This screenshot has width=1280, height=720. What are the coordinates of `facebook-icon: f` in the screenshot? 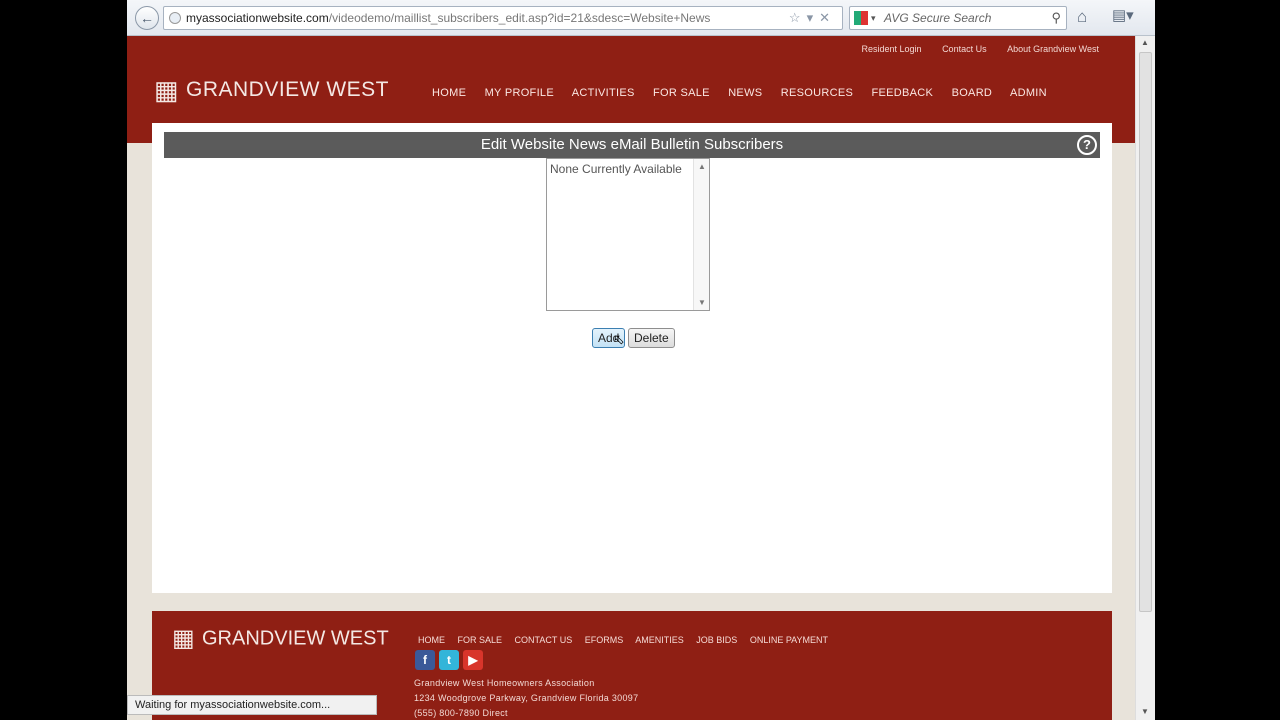 It's located at (425, 660).